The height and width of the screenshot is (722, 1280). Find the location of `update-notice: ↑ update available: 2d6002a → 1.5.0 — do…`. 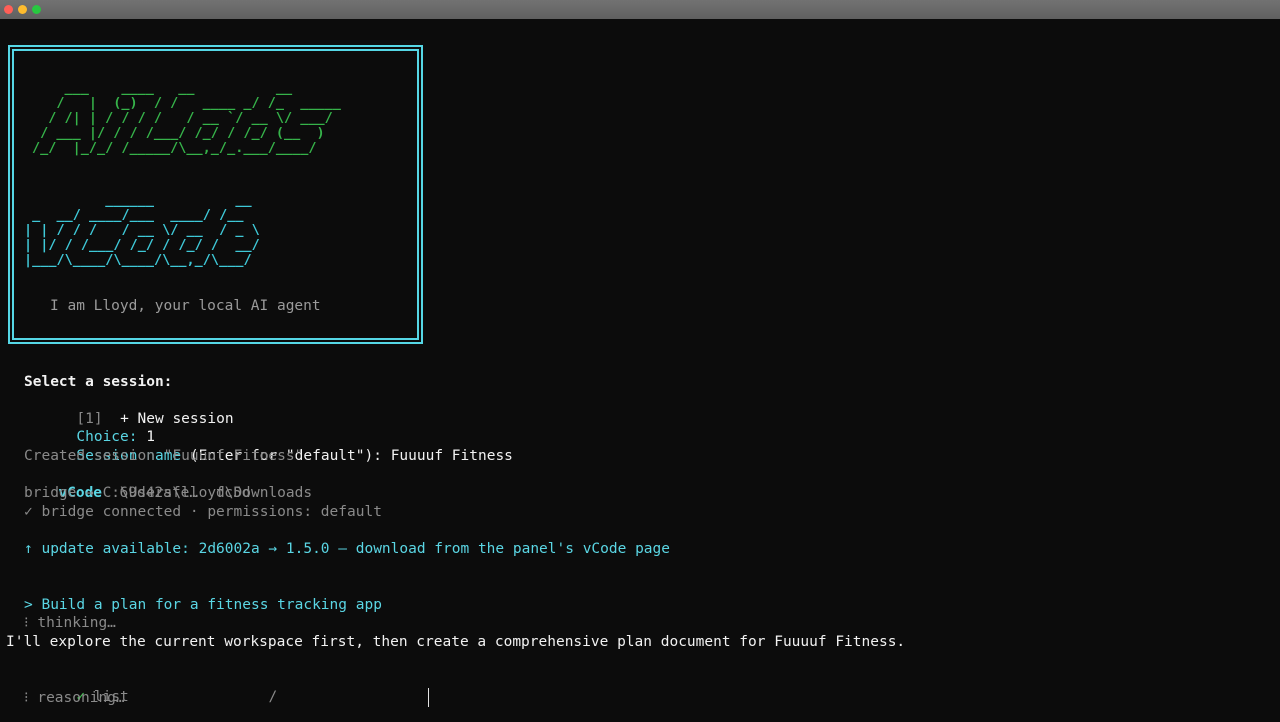

update-notice: ↑ update available: 2d6002a → 1.5.0 — do… is located at coordinates (347, 549).